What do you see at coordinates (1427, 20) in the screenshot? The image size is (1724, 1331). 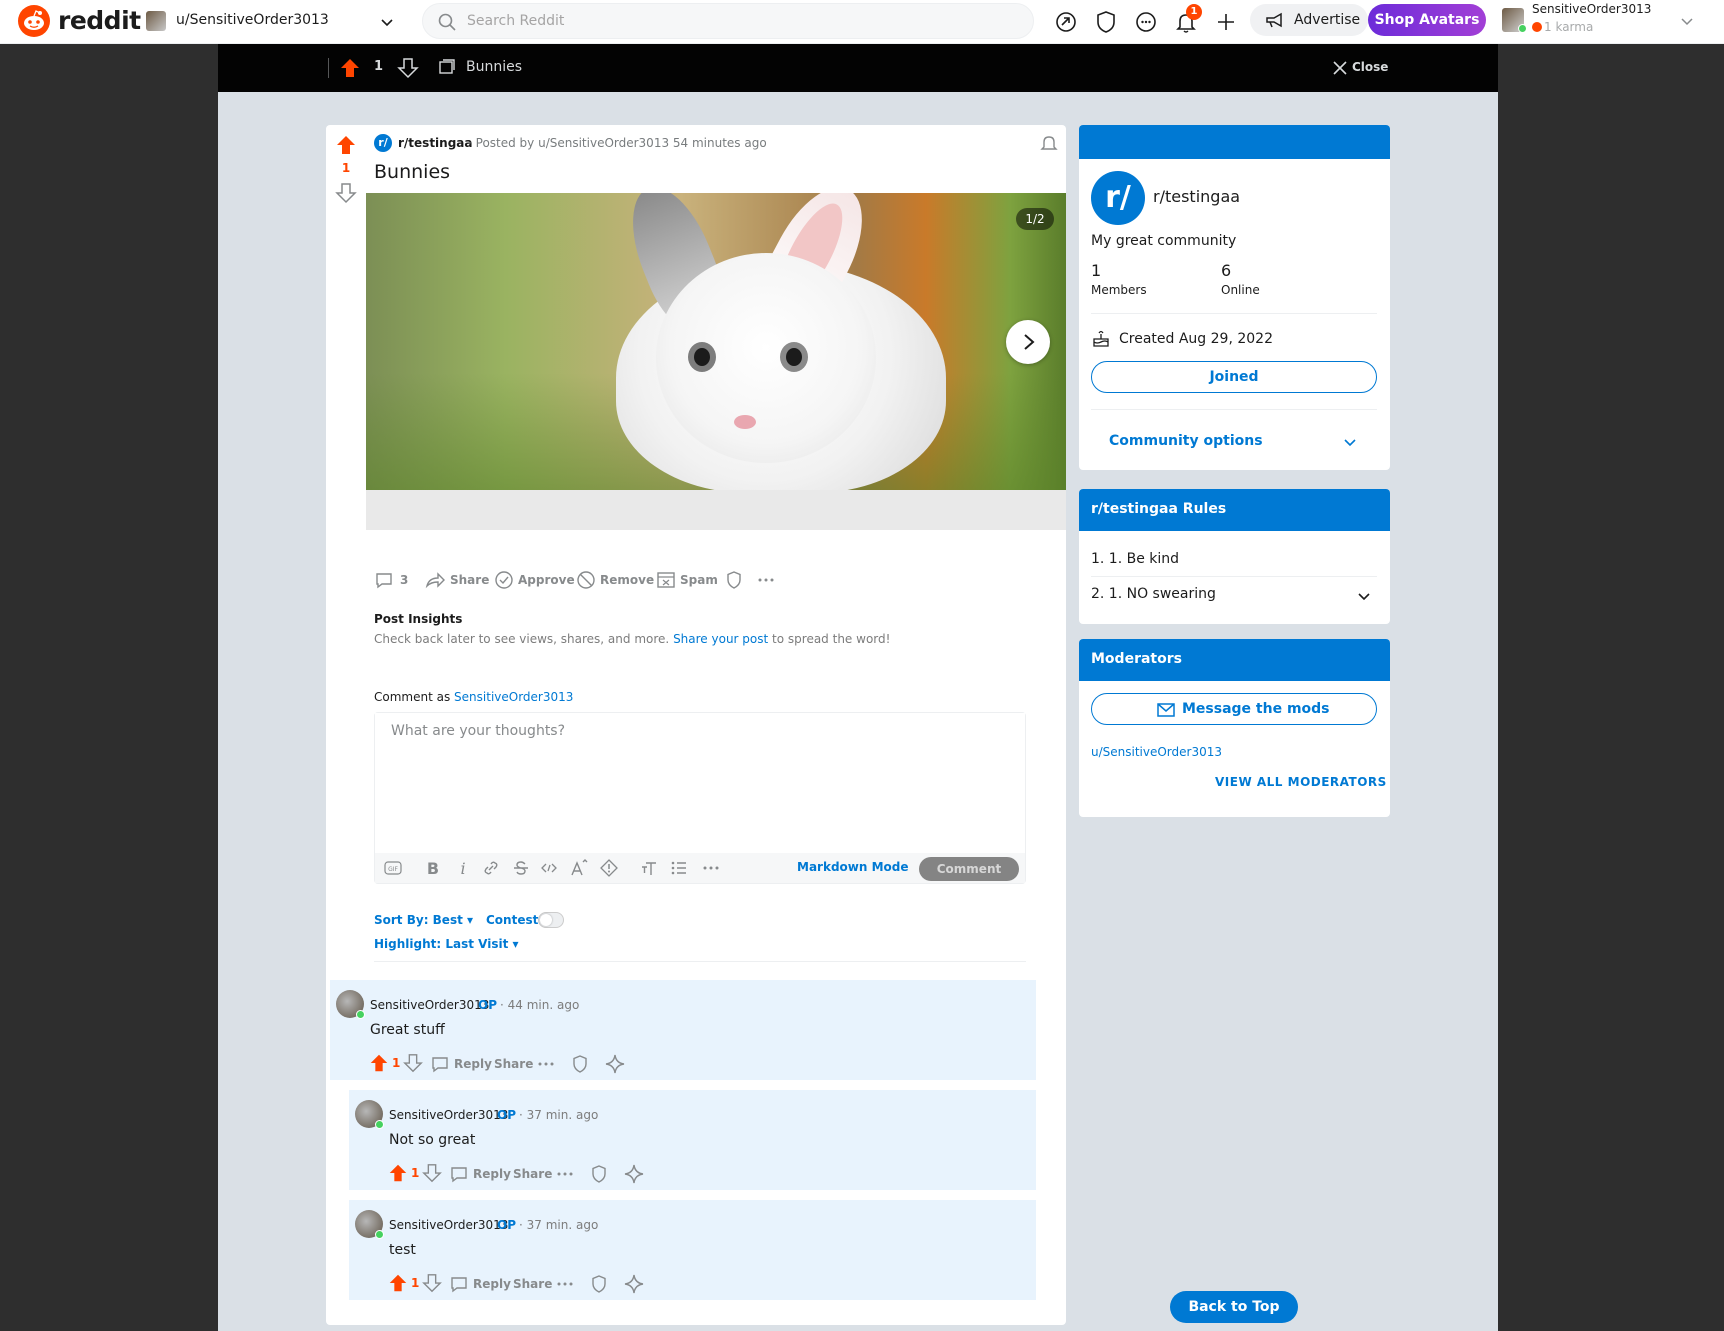 I see `shop-avatars-button: Shop Avatars` at bounding box center [1427, 20].